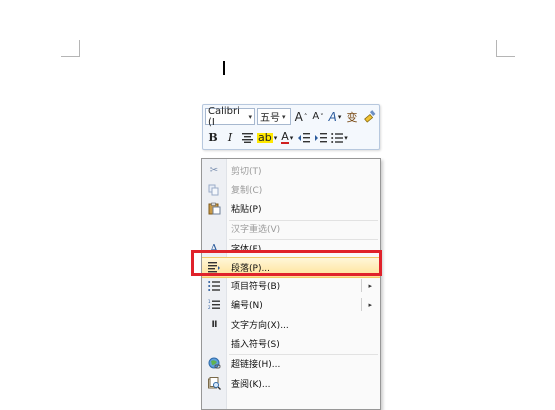 The height and width of the screenshot is (410, 555). I want to click on mini-toolbar-row-2: B I ab ▾ A ▾ ▾, so click(277, 137).